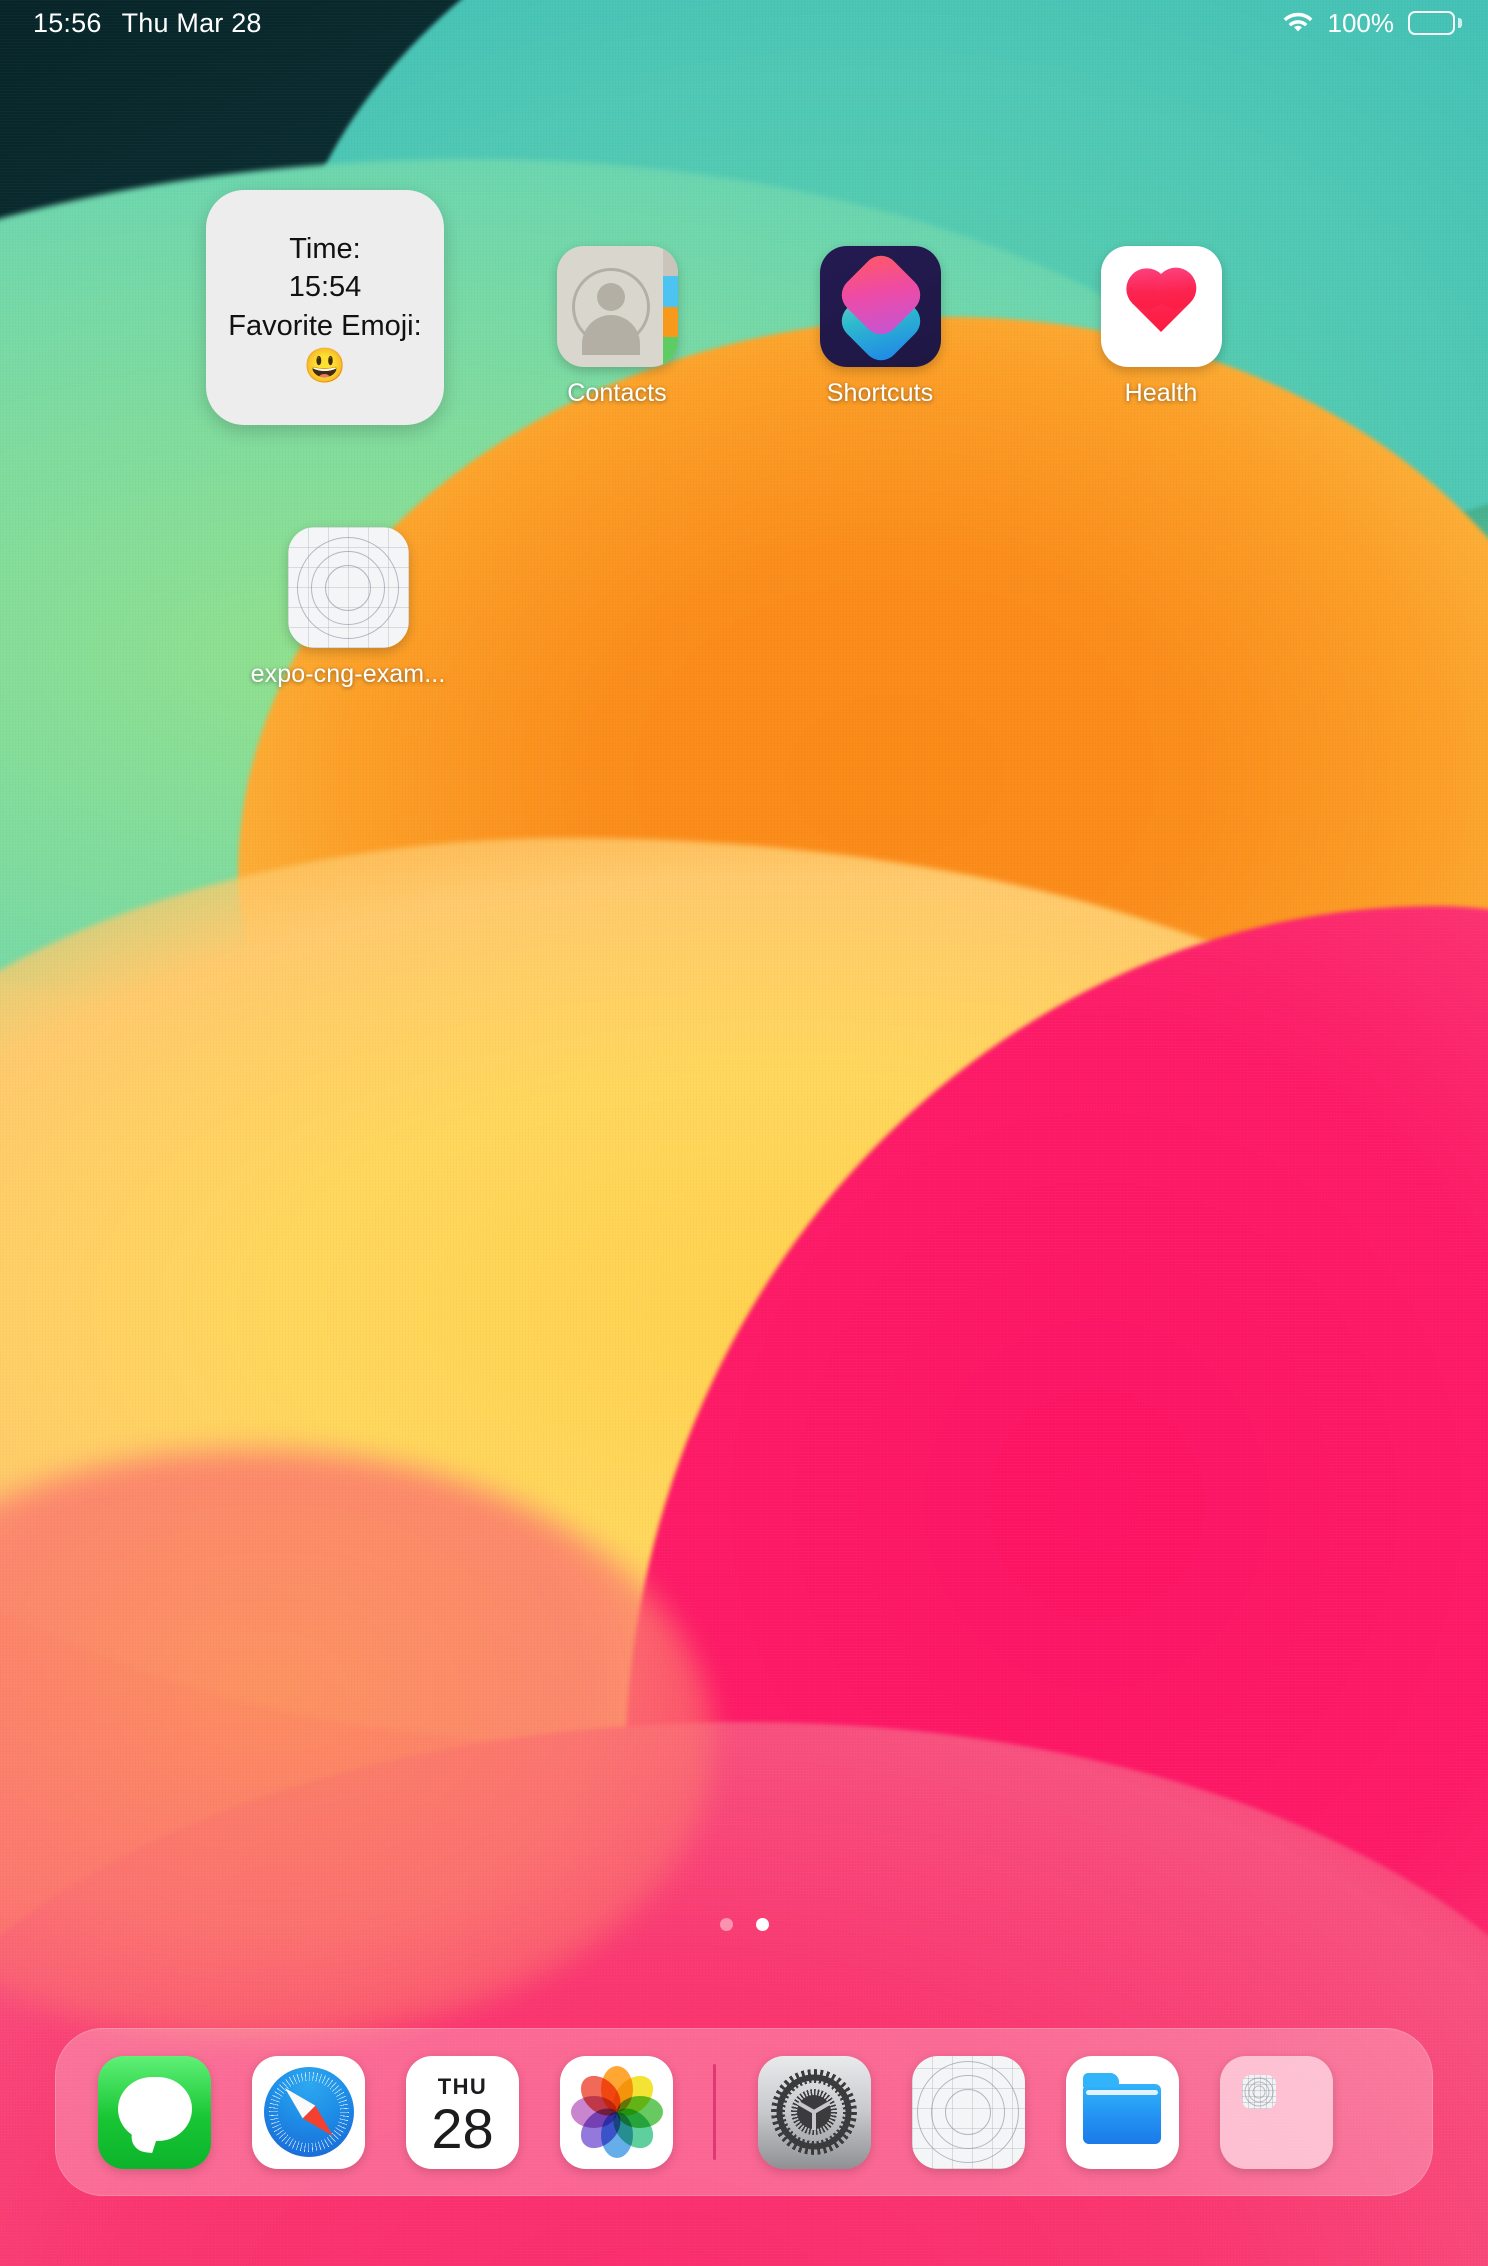 The image size is (1488, 2266). I want to click on widget-time-label: Time:, so click(325, 248).